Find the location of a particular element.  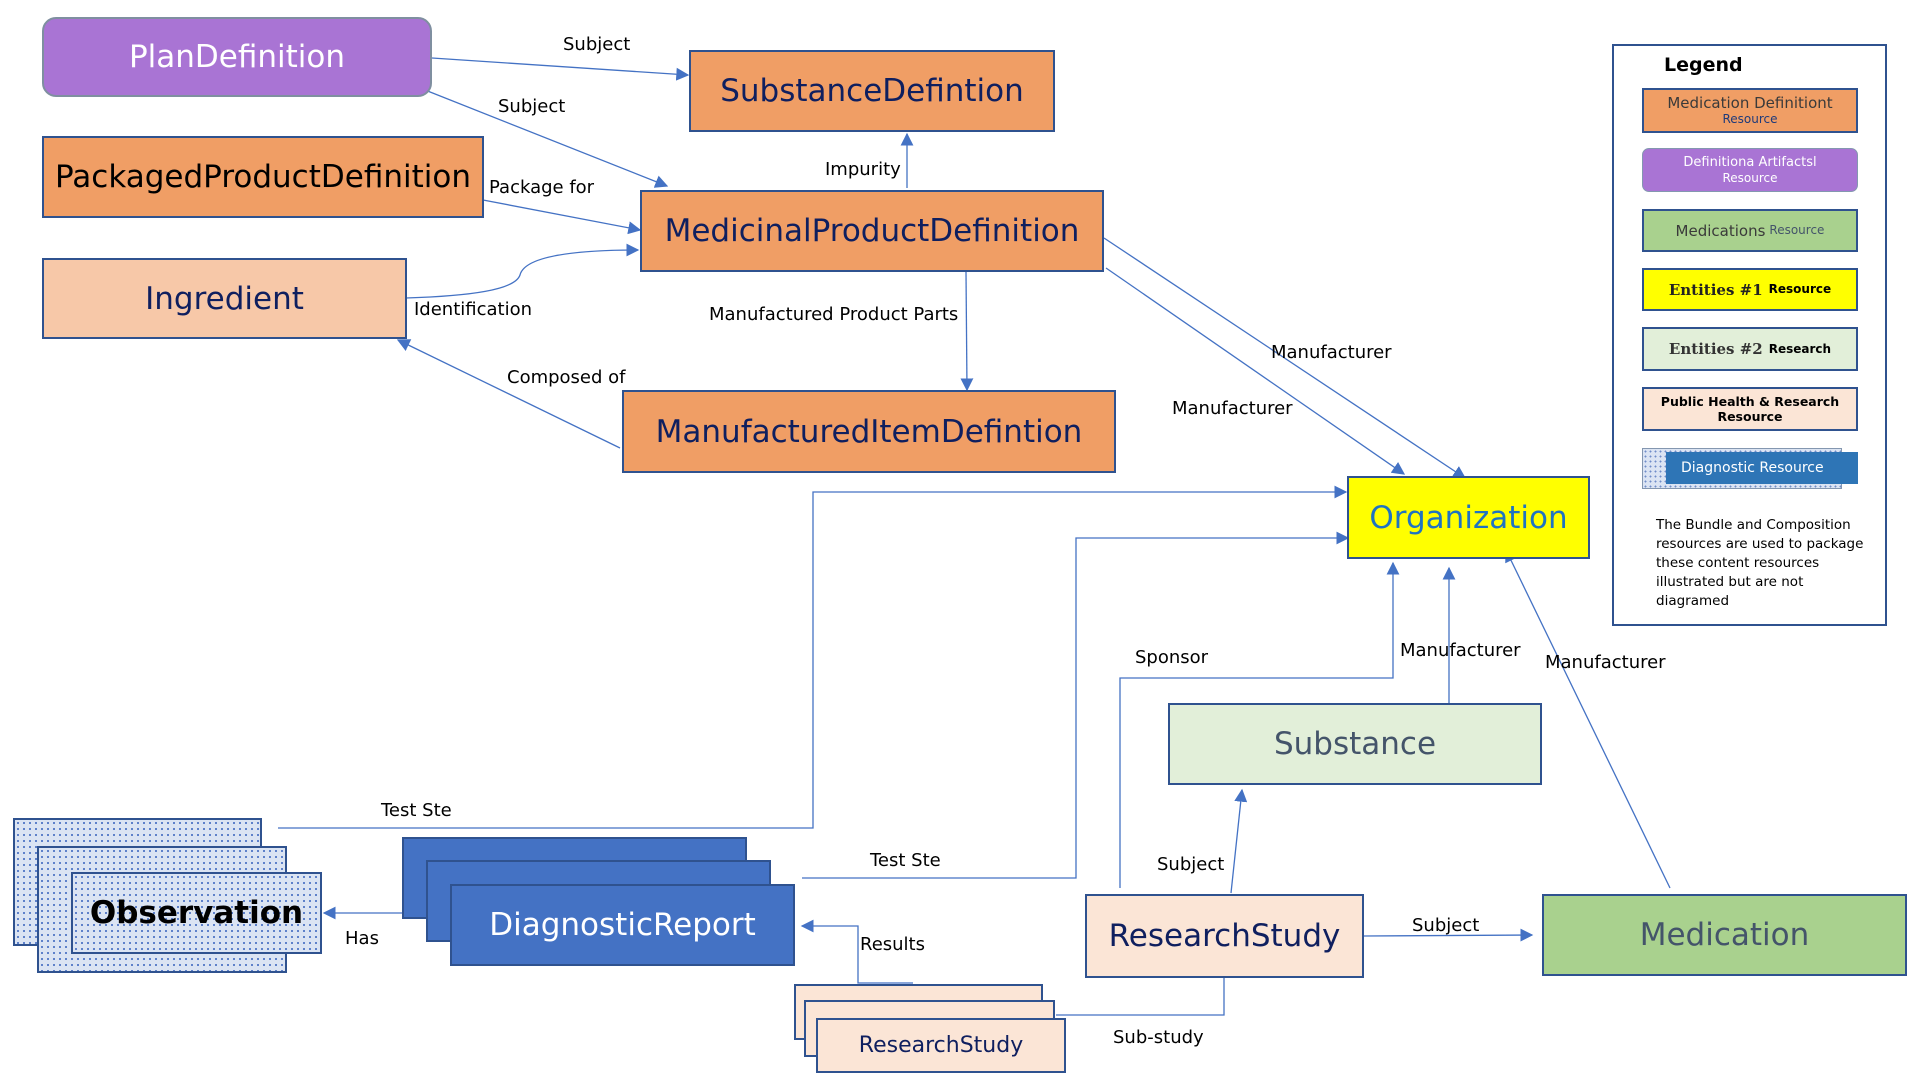

node-ingredient: Ingredient is located at coordinates (224, 298).